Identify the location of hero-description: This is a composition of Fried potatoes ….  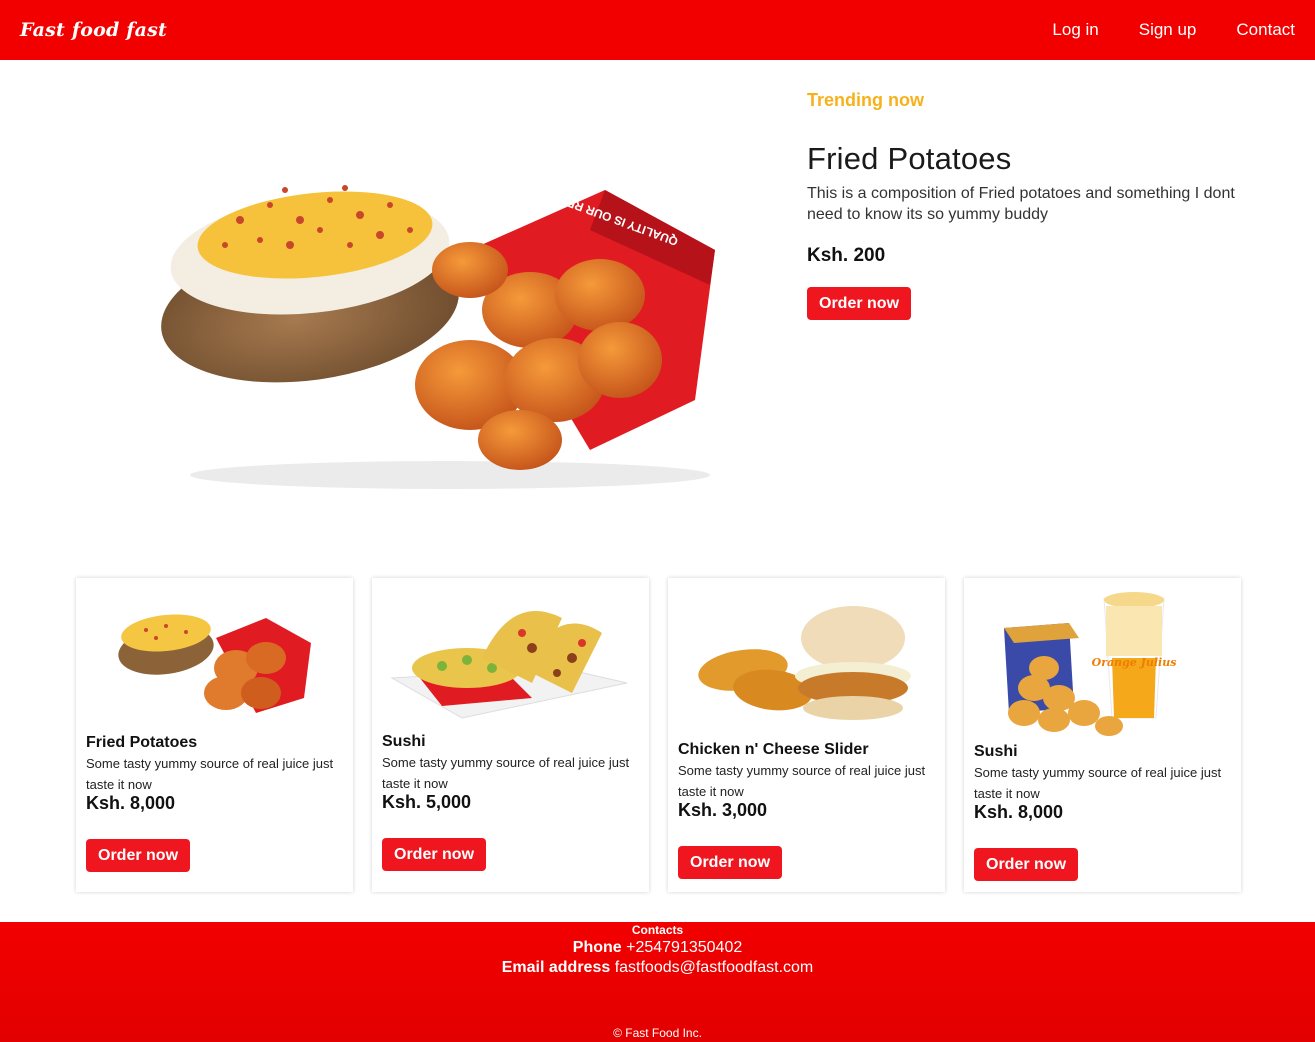
(1021, 204).